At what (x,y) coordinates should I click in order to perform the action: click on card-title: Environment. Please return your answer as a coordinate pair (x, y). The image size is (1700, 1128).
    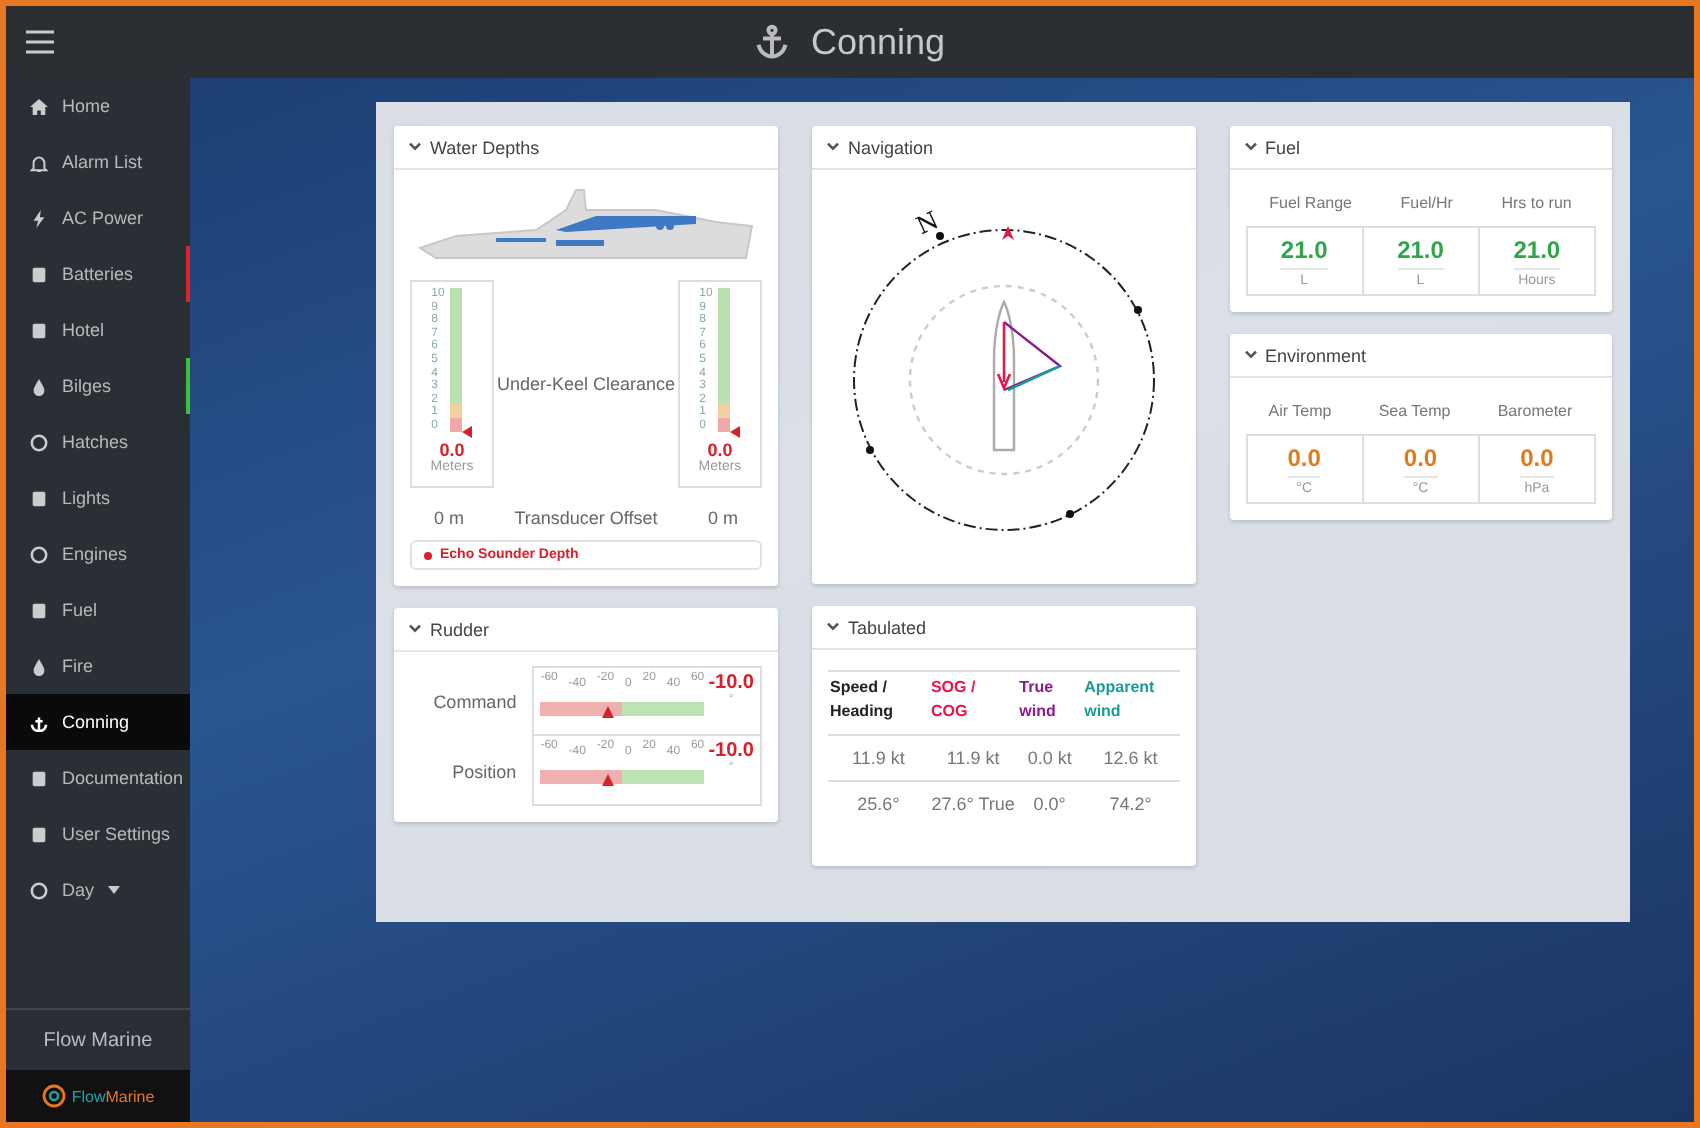
    Looking at the image, I should click on (1316, 355).